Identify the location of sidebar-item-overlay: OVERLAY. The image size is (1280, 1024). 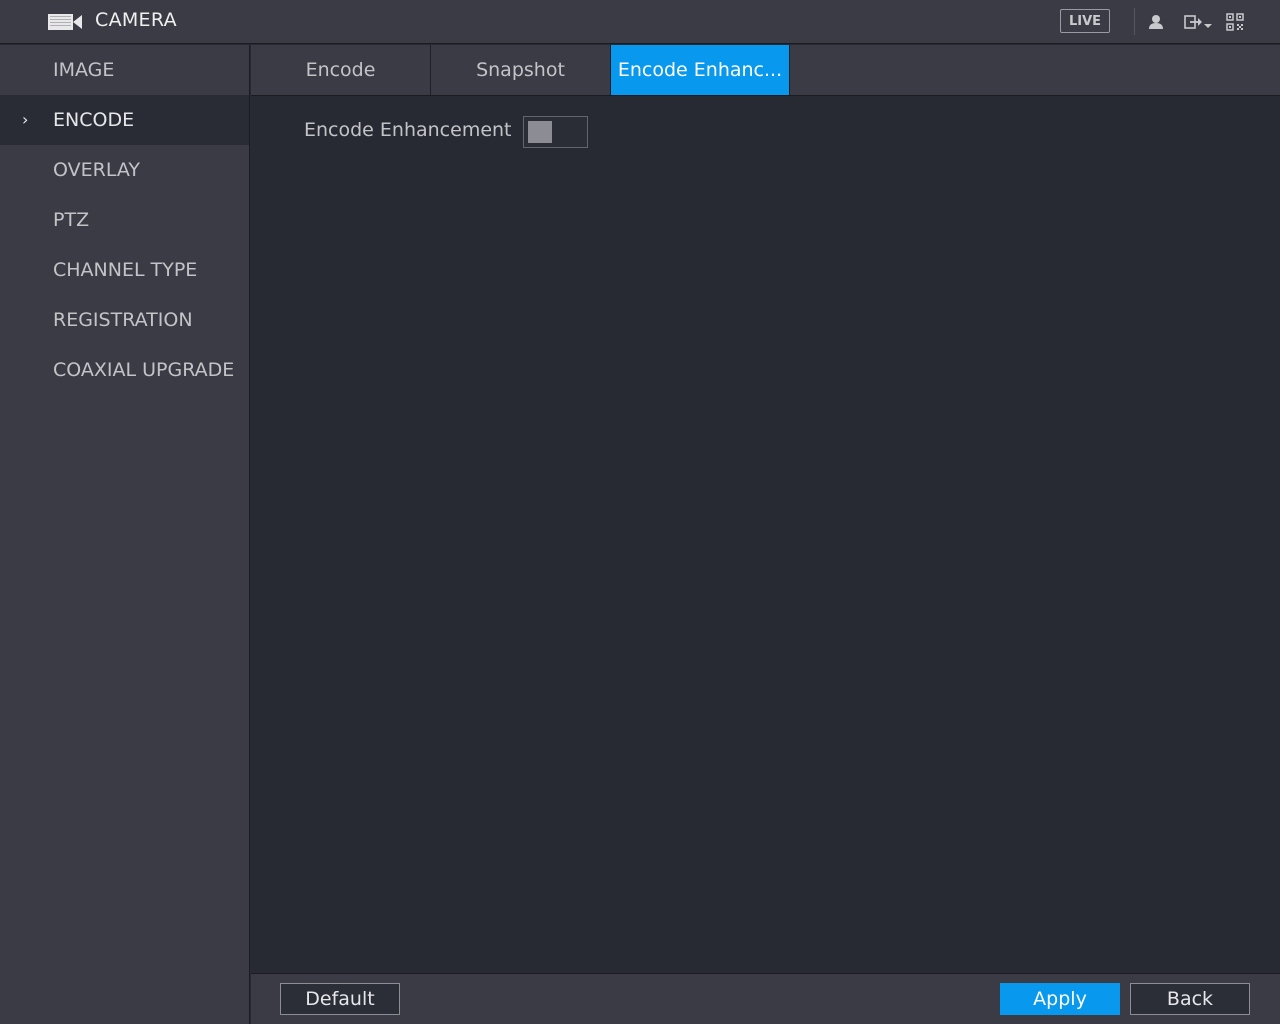
(124, 170).